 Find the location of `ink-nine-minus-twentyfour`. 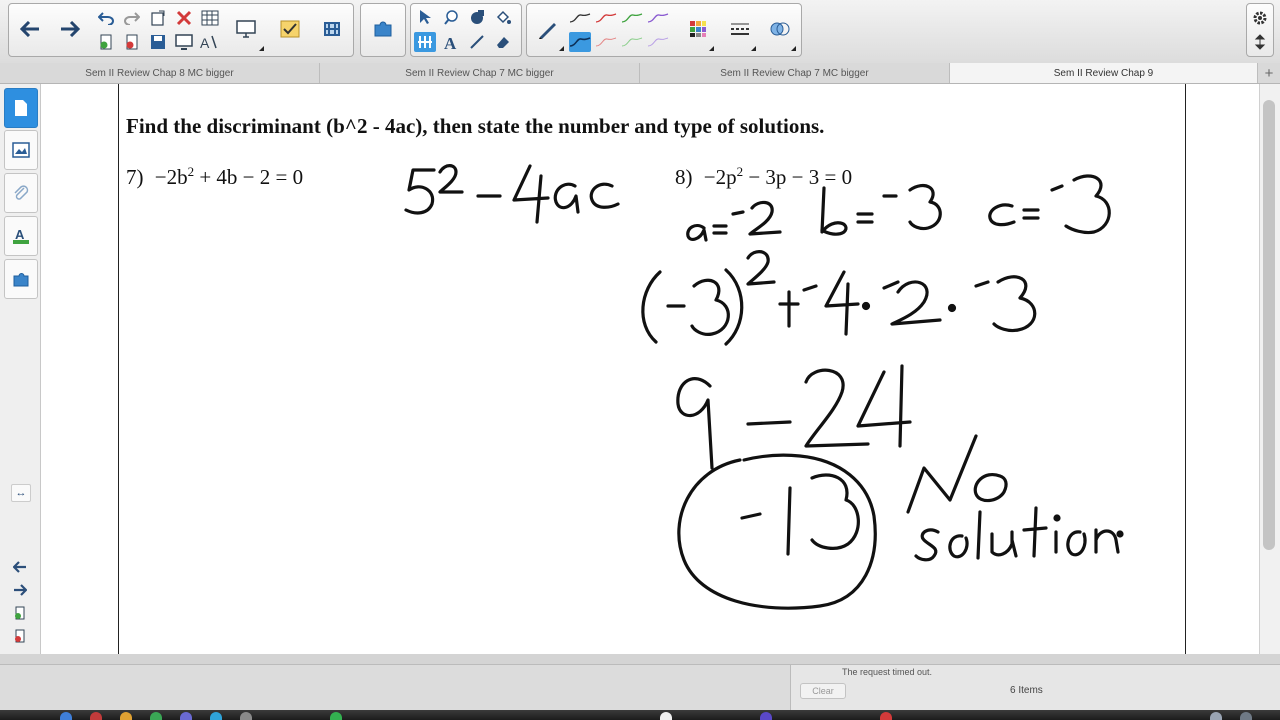

ink-nine-minus-twentyfour is located at coordinates (794, 417).